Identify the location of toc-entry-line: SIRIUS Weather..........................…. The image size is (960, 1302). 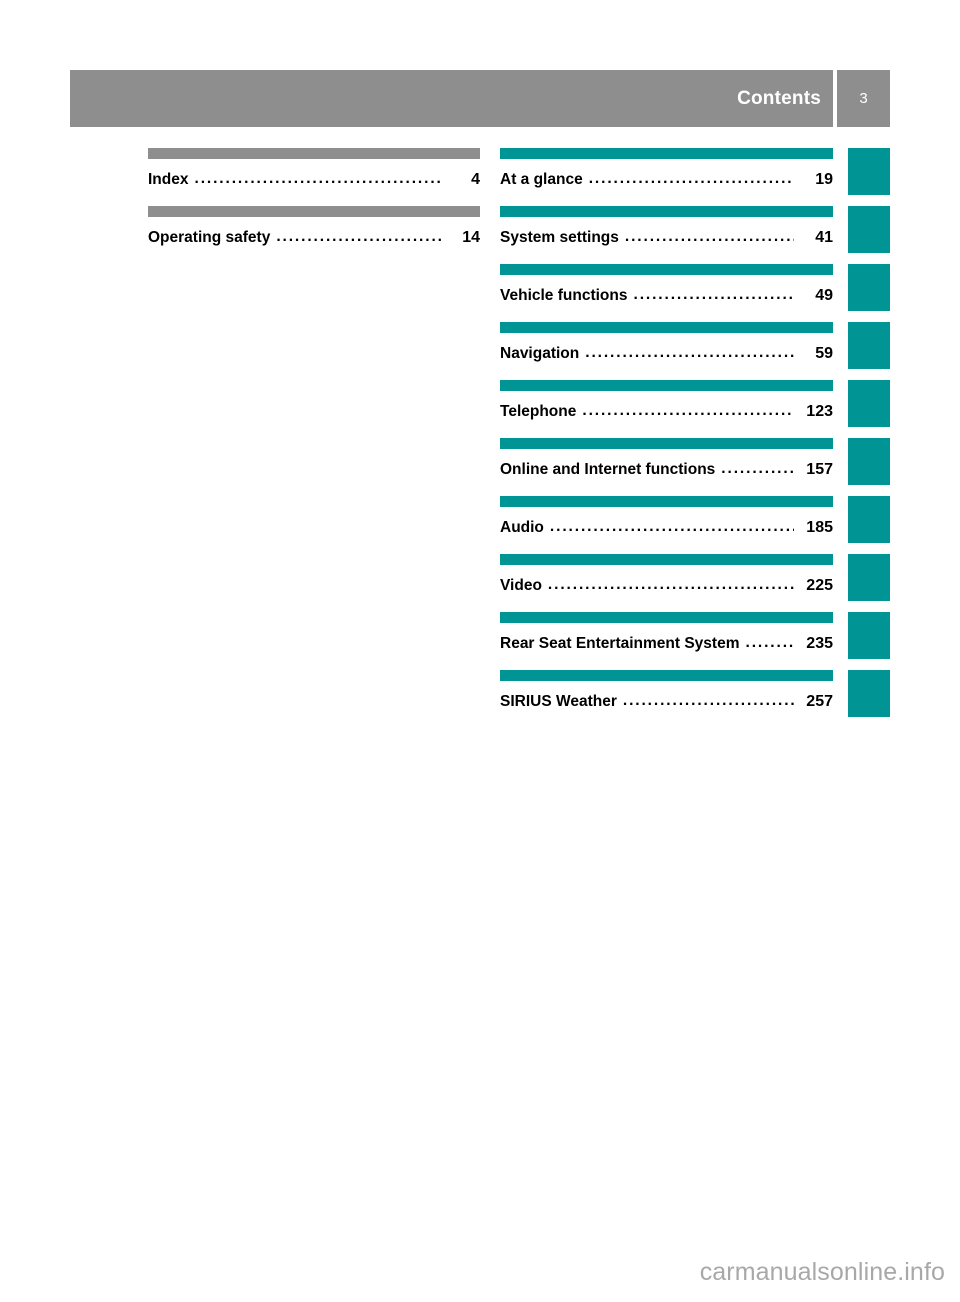
(666, 701).